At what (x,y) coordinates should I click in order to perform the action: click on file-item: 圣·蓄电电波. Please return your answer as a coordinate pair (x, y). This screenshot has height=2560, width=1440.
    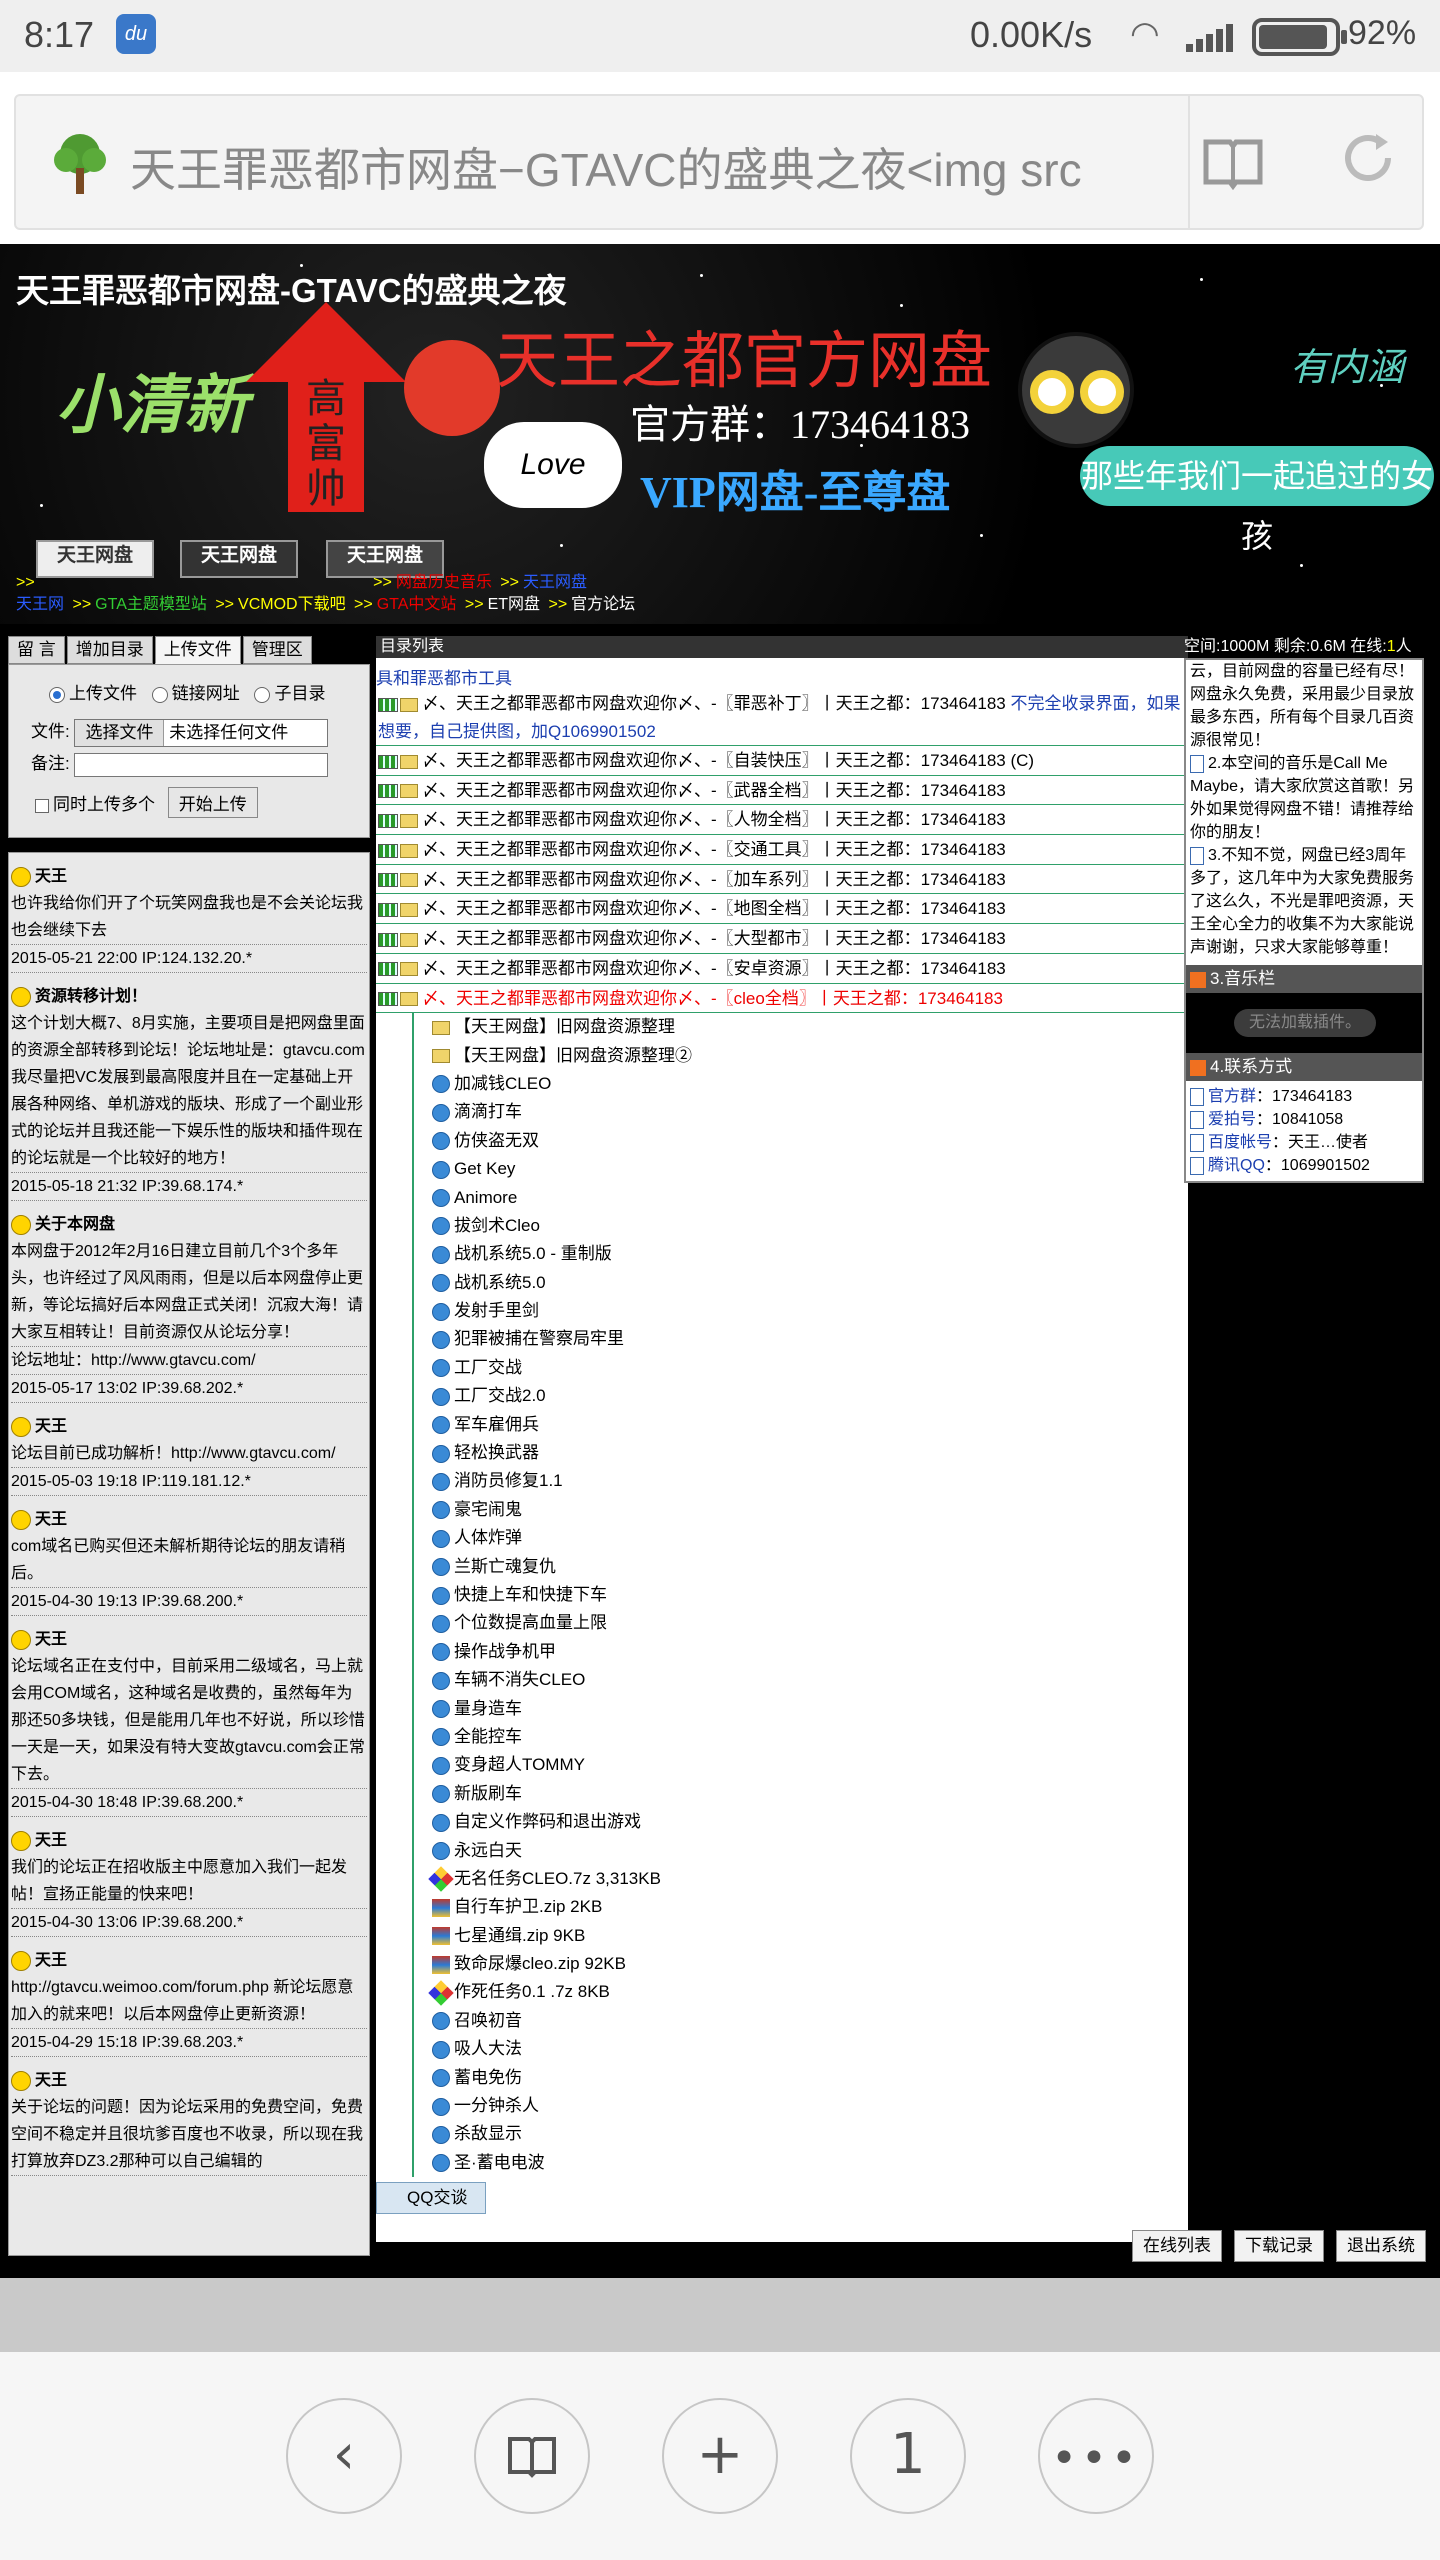
    Looking at the image, I should click on (800, 2163).